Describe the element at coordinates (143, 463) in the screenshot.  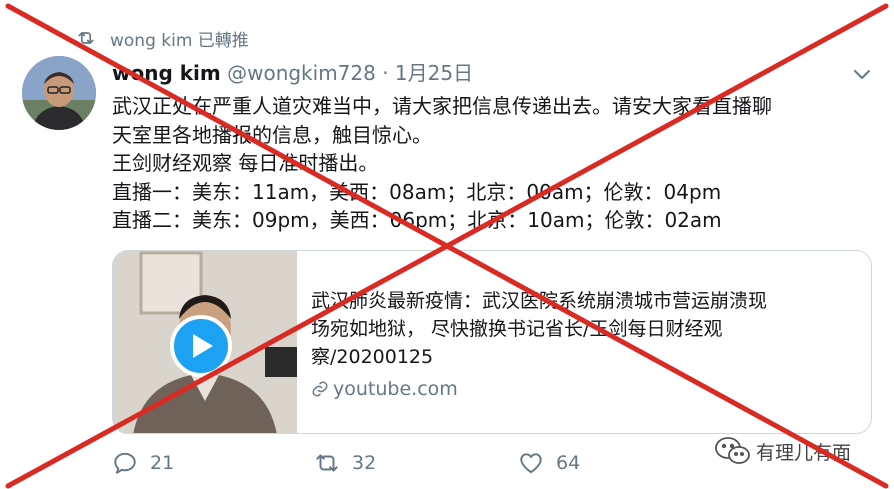
I see `reply-button: 21` at that location.